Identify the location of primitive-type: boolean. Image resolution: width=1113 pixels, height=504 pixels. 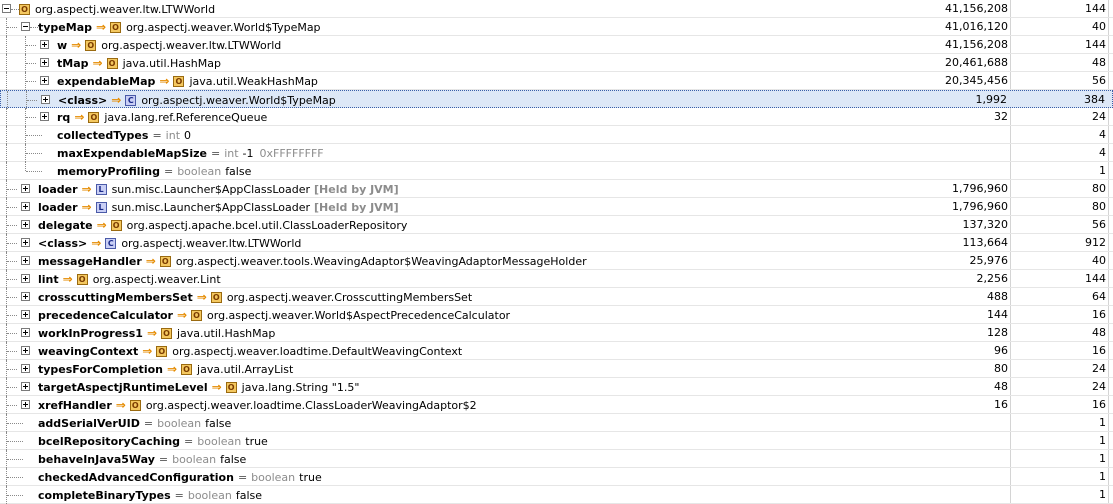
(194, 459).